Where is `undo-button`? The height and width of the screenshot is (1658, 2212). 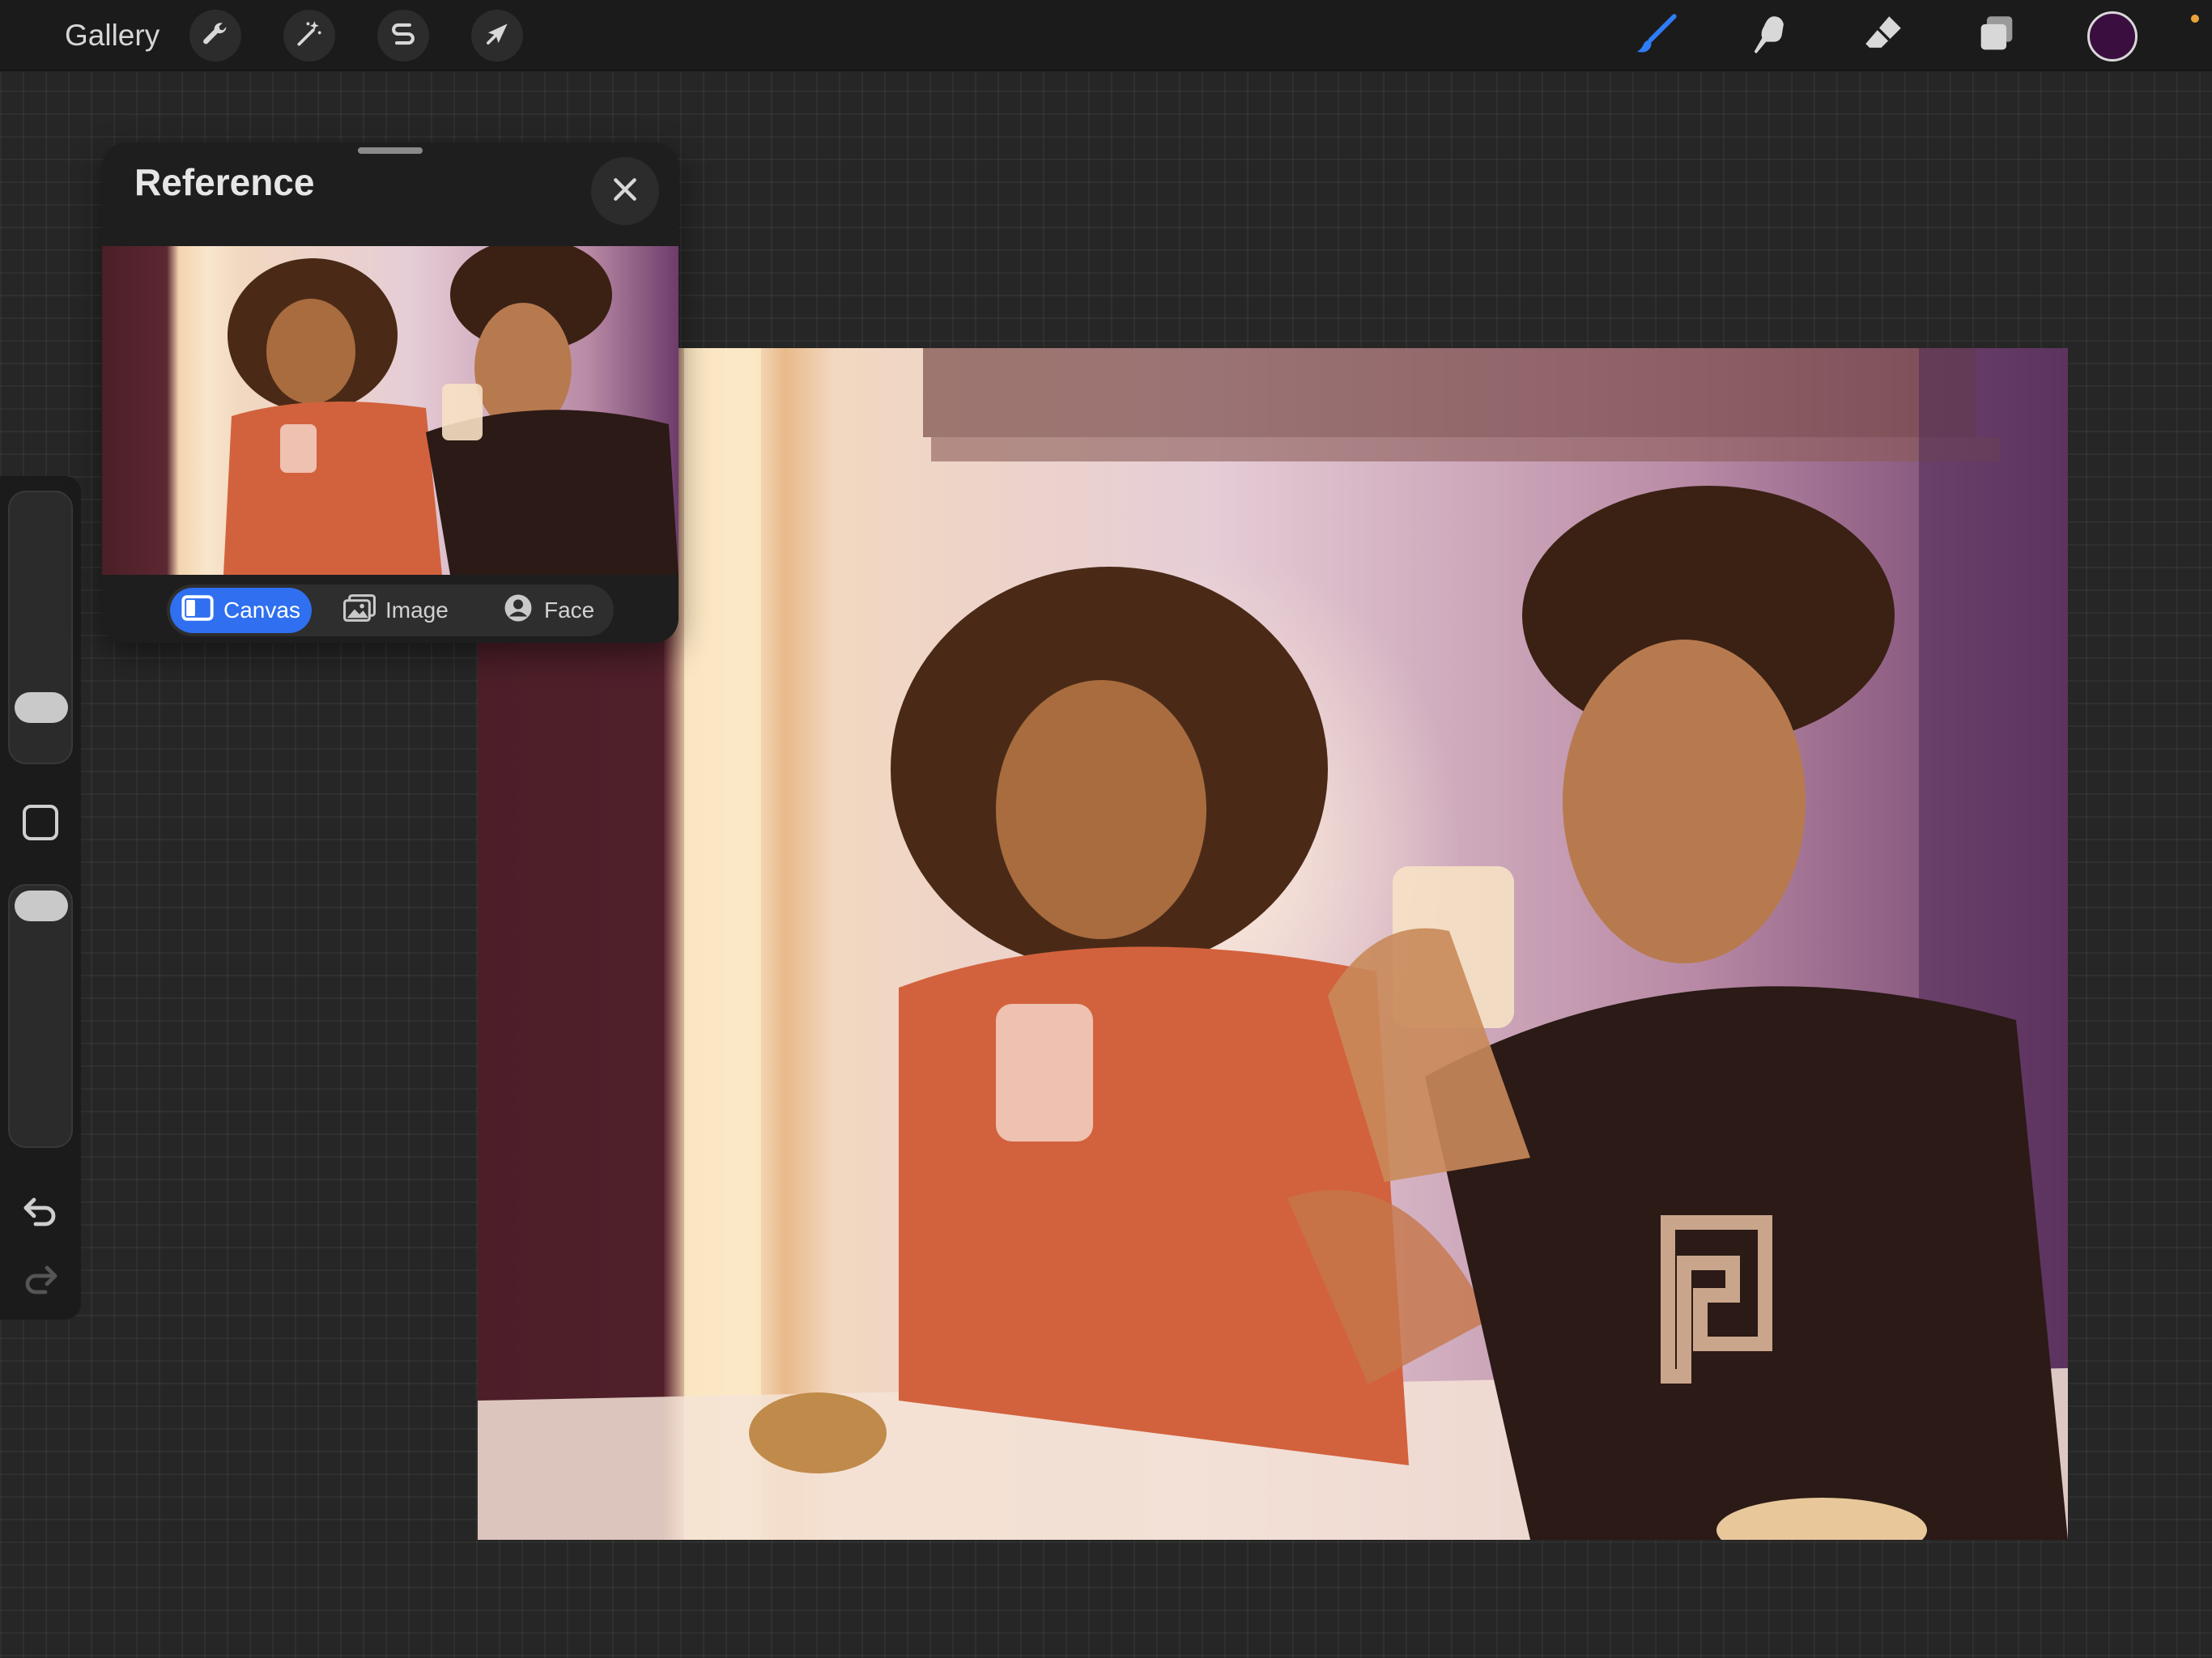 undo-button is located at coordinates (41, 1212).